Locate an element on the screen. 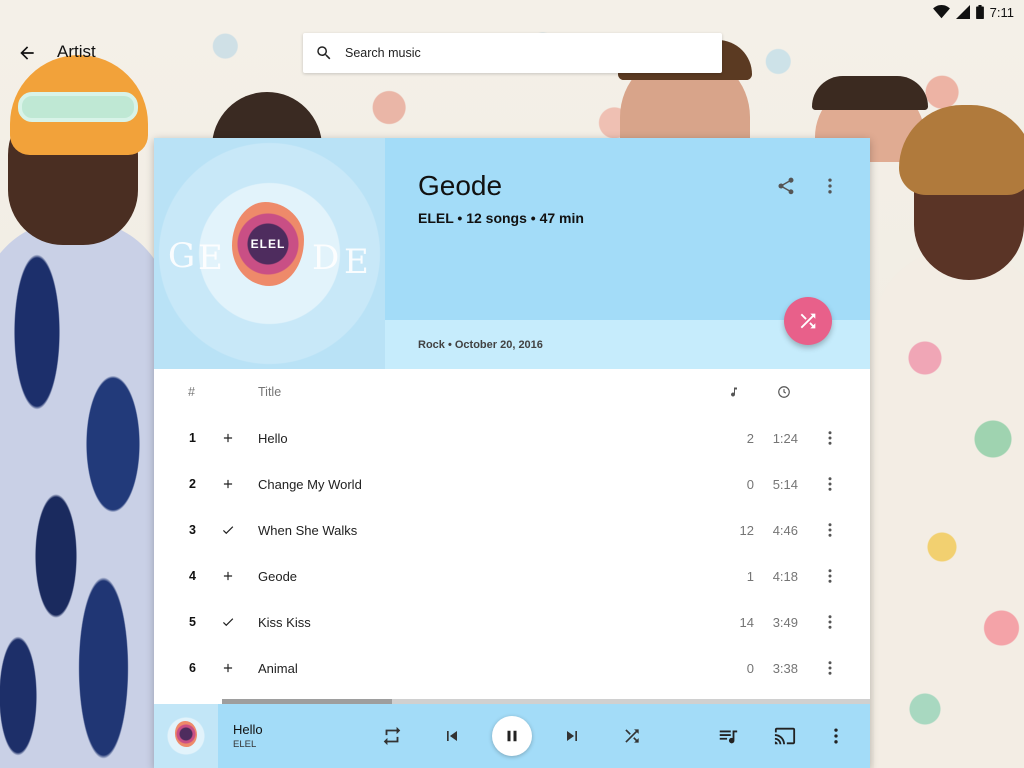 The height and width of the screenshot is (768, 1024). queue-button is located at coordinates (728, 736).